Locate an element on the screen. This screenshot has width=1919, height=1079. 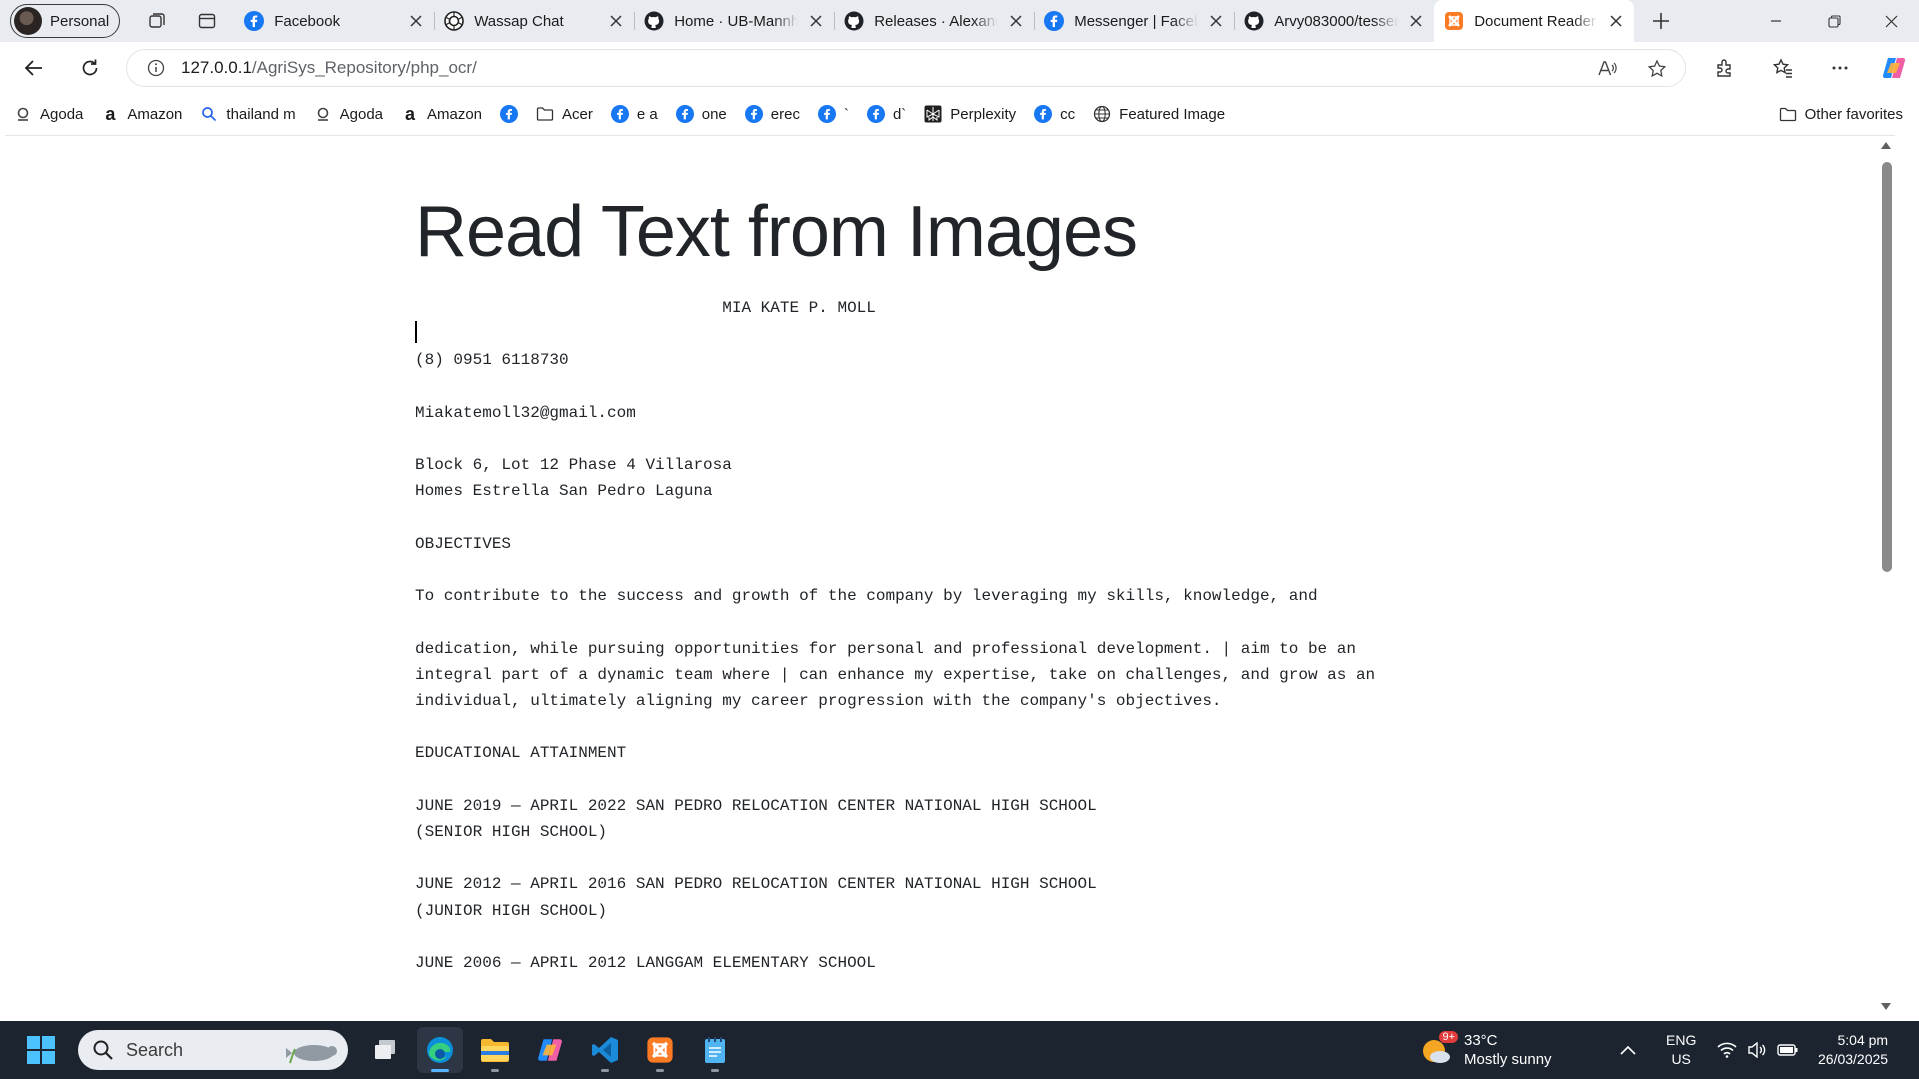
address-toolbar: 127.0.0.1/AgriSys_Repository/php_ocr/ is located at coordinates (959, 68).